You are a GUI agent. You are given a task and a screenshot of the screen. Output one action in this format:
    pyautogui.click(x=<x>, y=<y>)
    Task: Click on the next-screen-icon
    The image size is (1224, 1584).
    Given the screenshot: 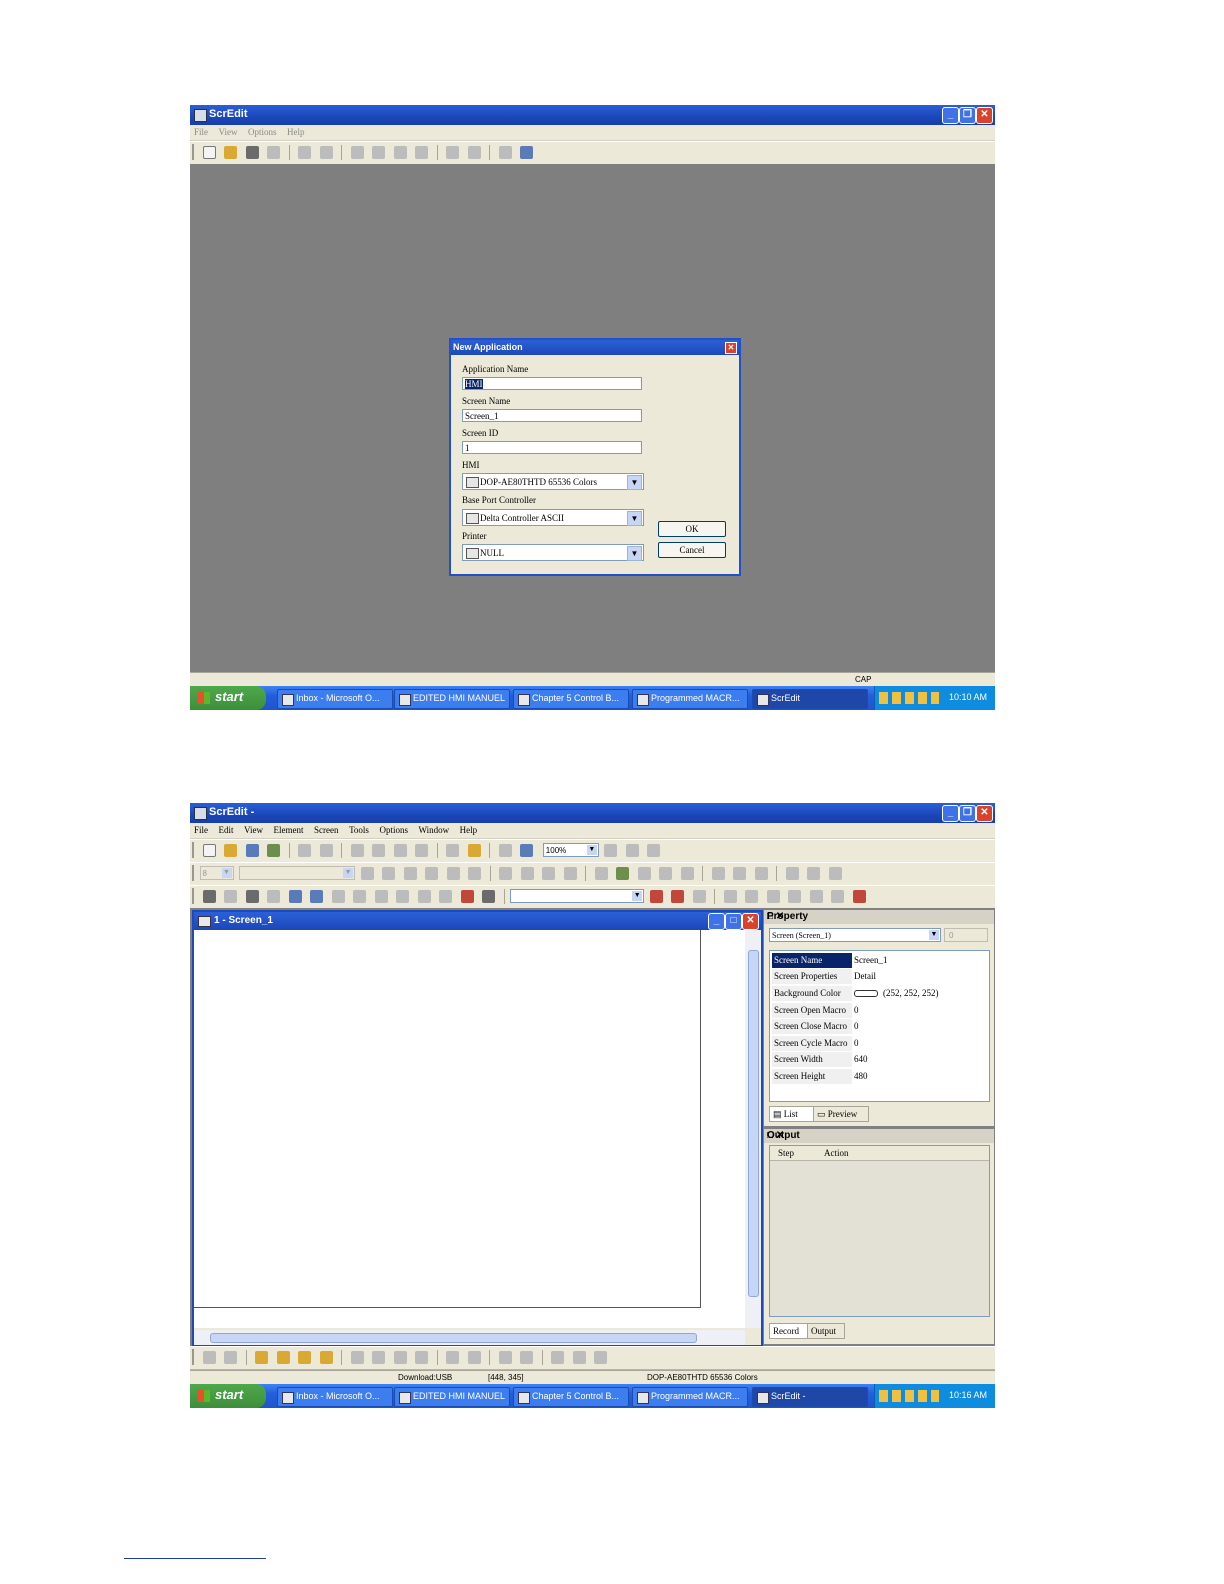 What is the action you would take?
    pyautogui.click(x=752, y=896)
    